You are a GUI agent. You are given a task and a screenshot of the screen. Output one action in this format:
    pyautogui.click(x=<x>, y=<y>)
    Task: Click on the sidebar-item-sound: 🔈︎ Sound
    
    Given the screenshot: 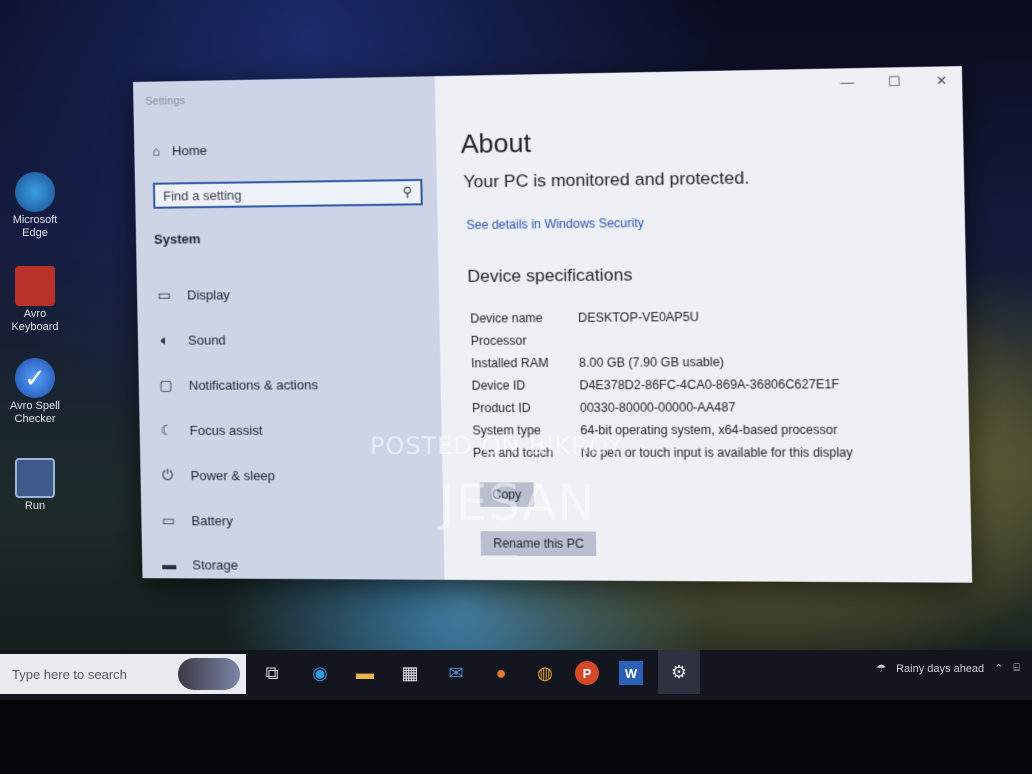 What is the action you would take?
    pyautogui.click(x=191, y=339)
    